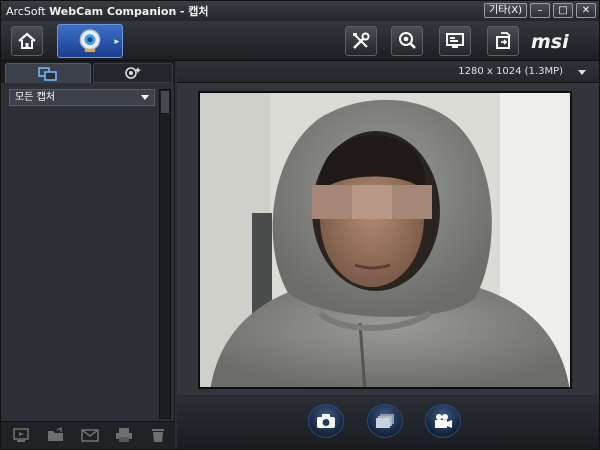  I want to click on capture-controls, so click(388, 422).